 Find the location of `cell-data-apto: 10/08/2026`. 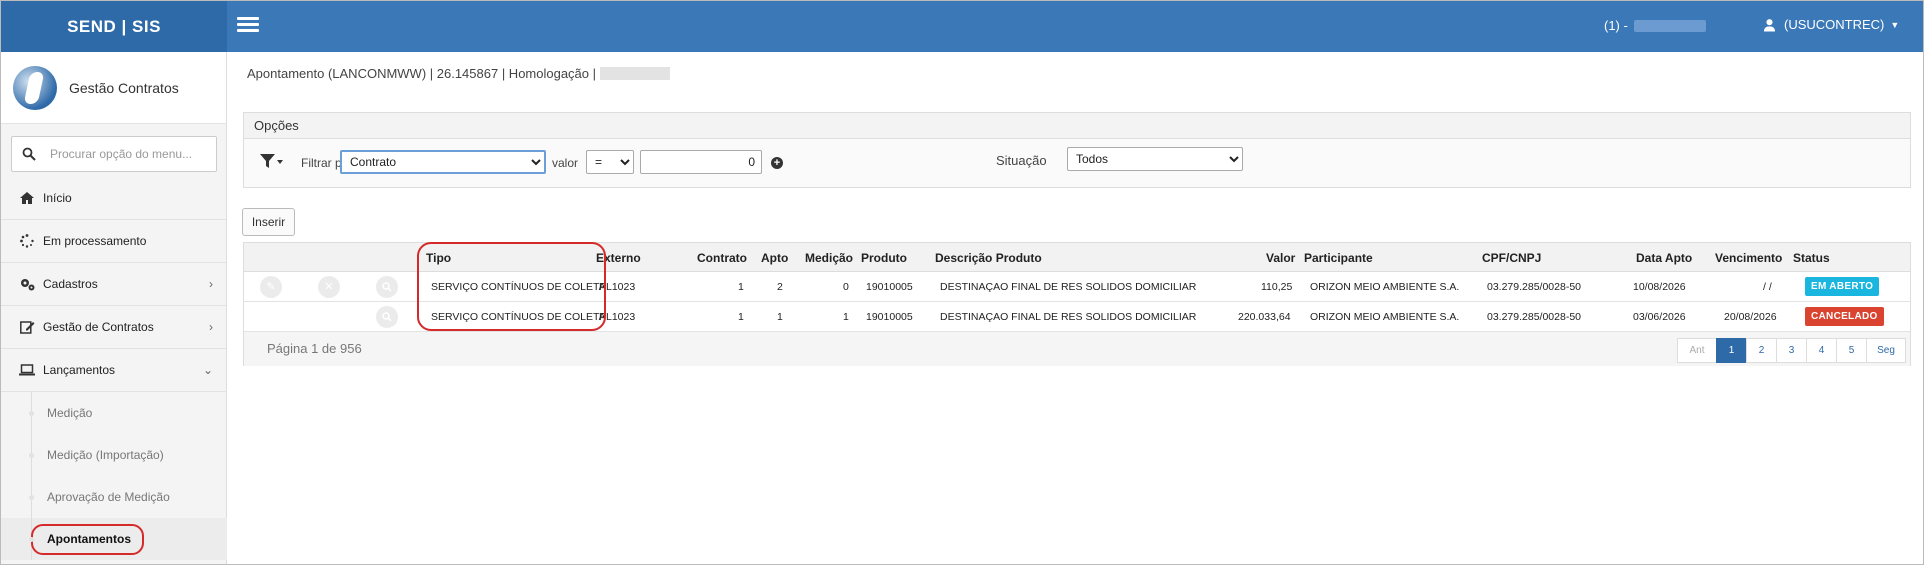

cell-data-apto: 10/08/2026 is located at coordinates (1659, 287).